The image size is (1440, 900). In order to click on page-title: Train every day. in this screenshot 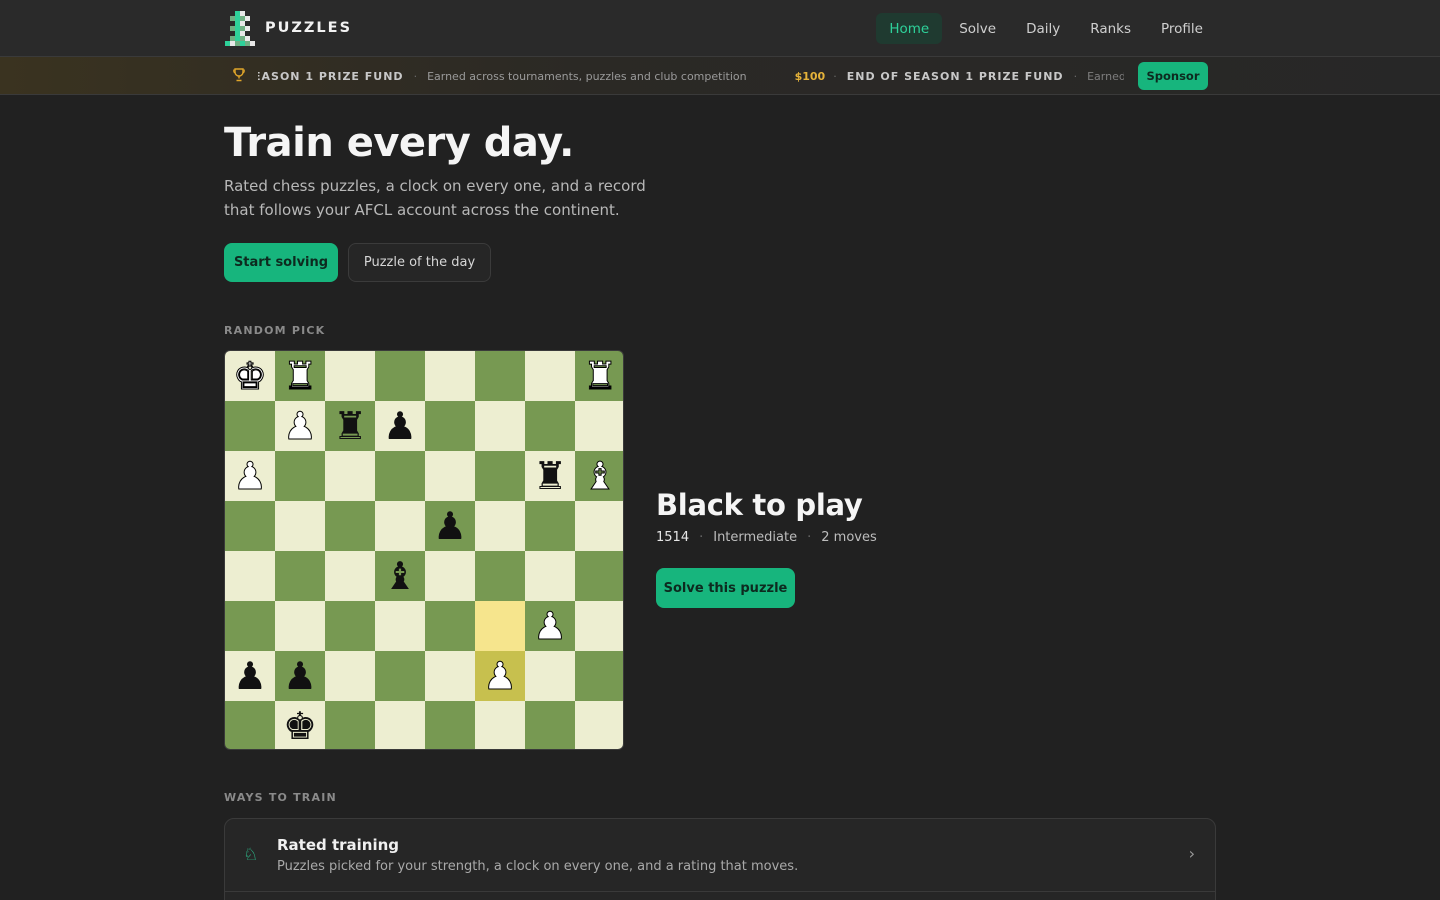, I will do `click(399, 143)`.